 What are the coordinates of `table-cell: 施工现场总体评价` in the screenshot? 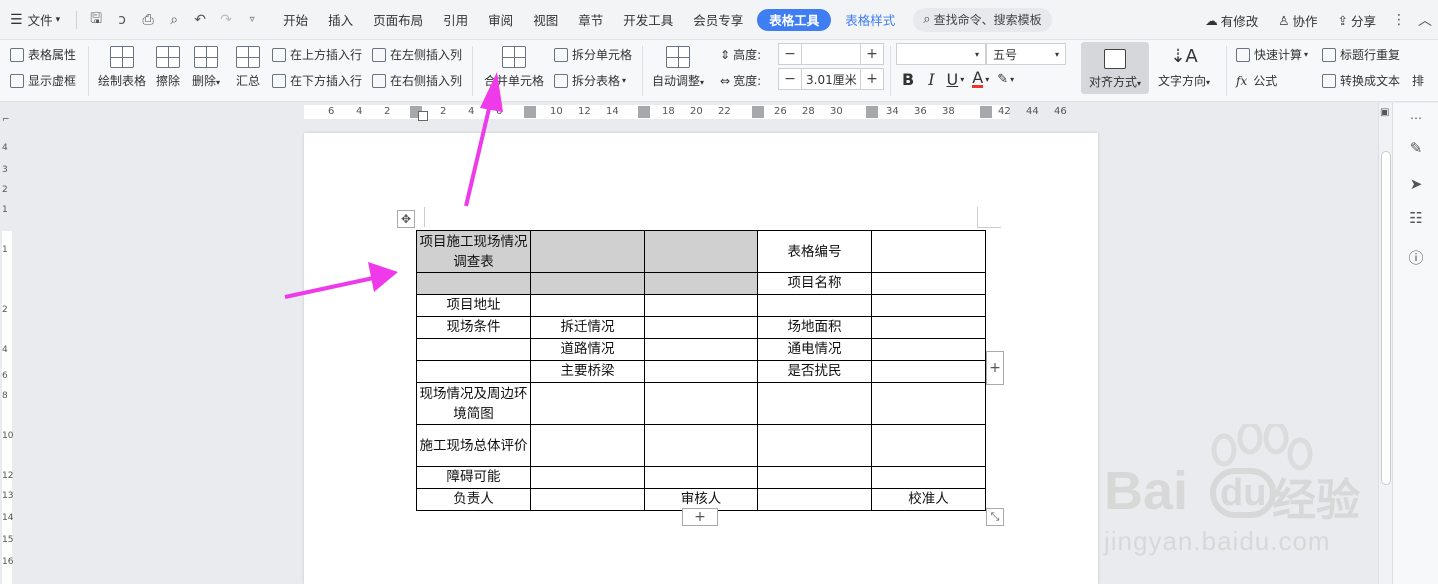 It's located at (473, 445).